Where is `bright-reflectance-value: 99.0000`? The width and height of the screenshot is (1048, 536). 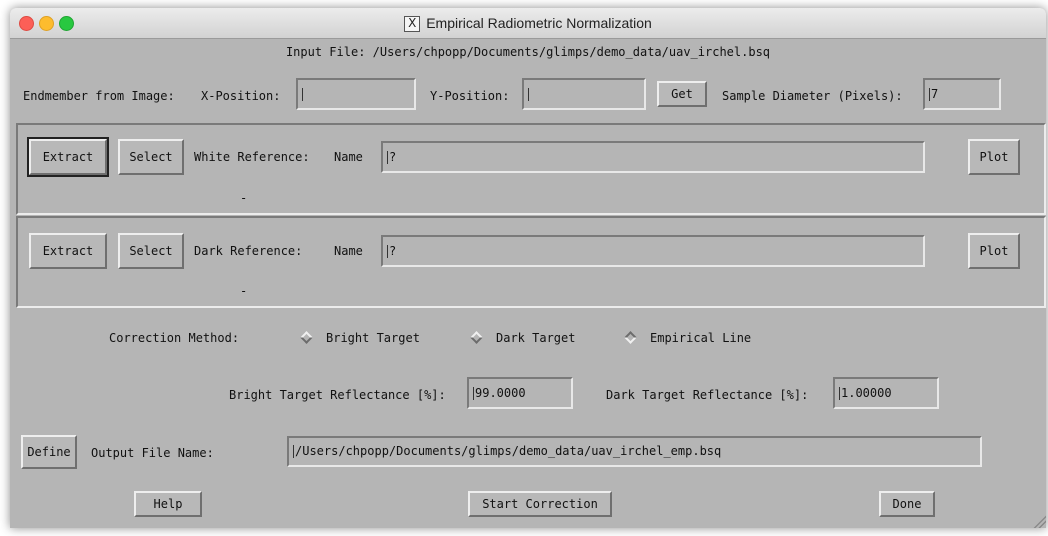
bright-reflectance-value: 99.0000 is located at coordinates (500, 393).